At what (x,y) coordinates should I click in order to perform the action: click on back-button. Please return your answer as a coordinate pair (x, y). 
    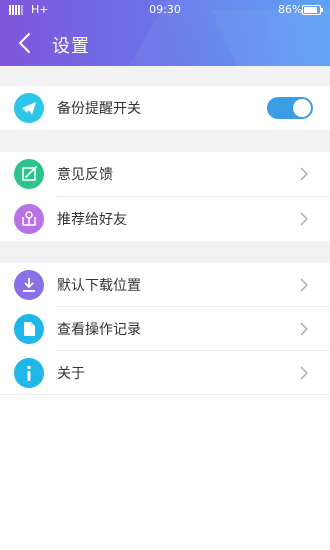
    Looking at the image, I should click on (26, 43).